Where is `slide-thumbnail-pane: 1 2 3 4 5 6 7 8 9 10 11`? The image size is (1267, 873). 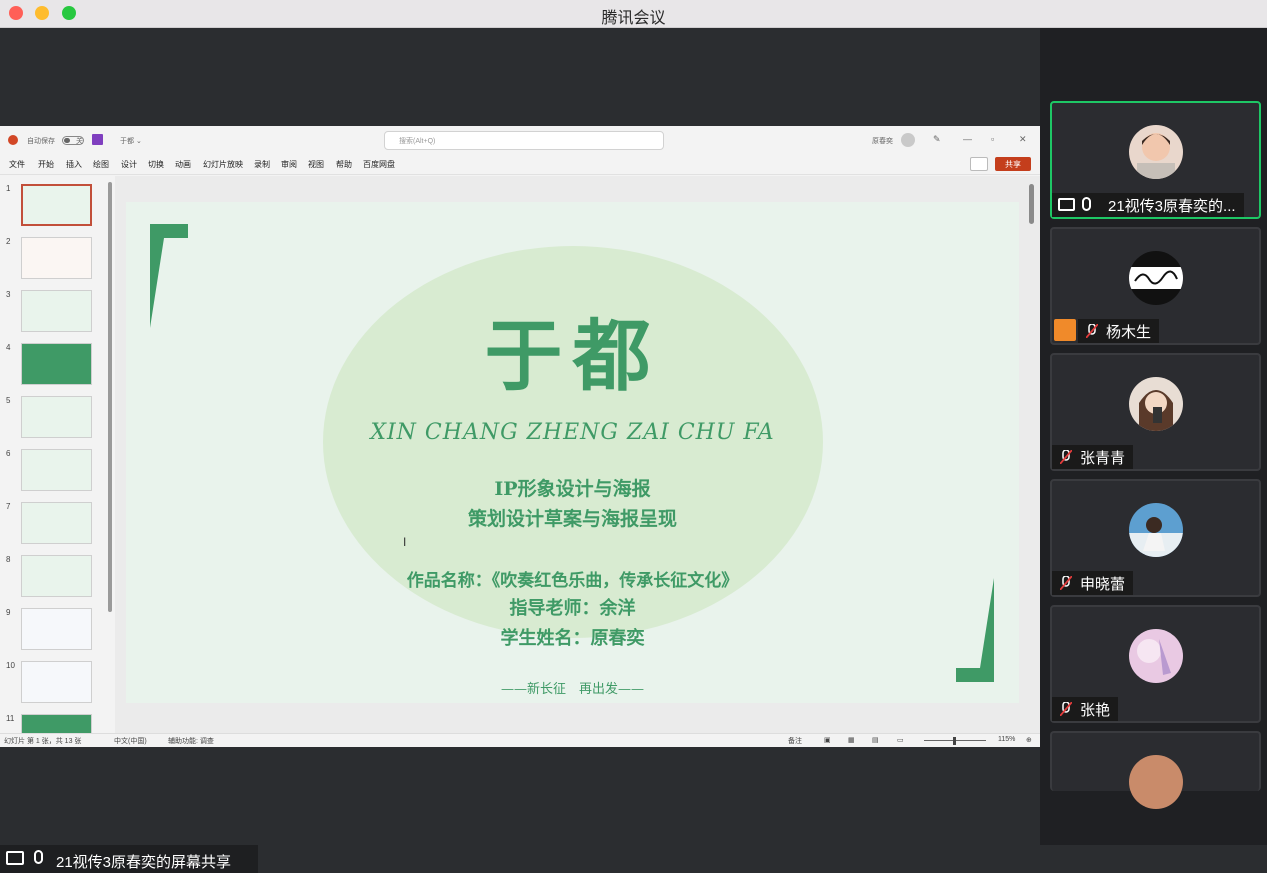 slide-thumbnail-pane: 1 2 3 4 5 6 7 8 9 10 11 is located at coordinates (57, 454).